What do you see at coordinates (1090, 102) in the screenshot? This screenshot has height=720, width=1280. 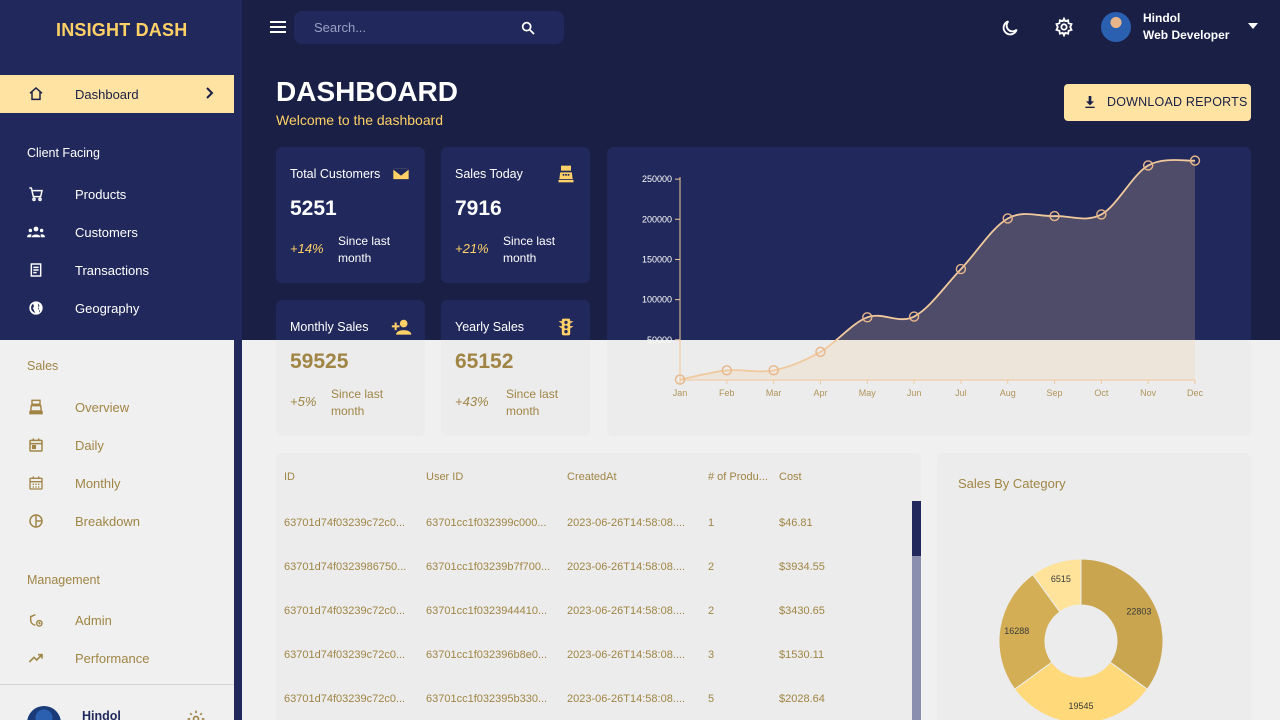 I see `download-icon` at bounding box center [1090, 102].